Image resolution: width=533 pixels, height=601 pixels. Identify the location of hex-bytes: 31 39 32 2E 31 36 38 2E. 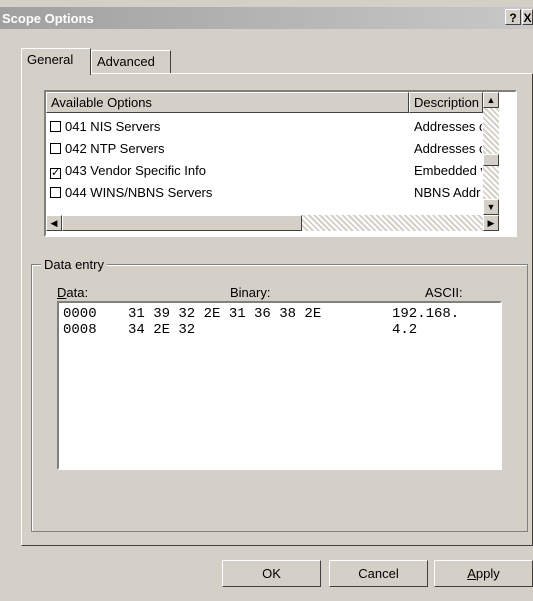
(225, 314).